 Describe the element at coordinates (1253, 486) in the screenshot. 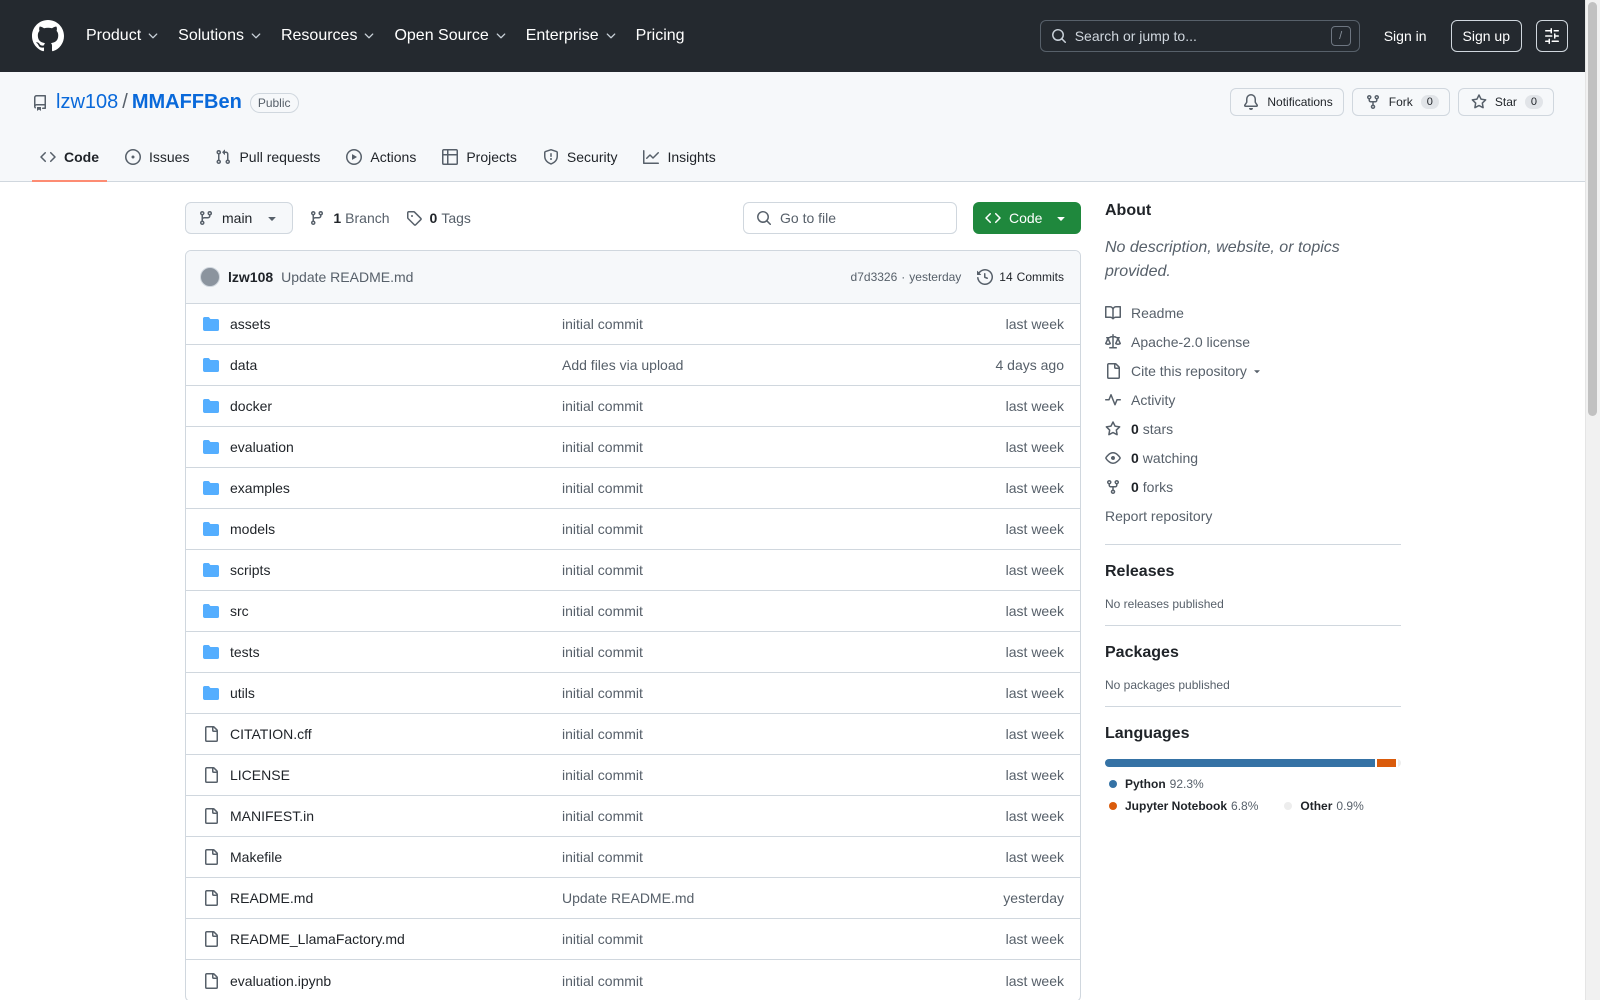

I see `forks-link: 0 forks` at that location.